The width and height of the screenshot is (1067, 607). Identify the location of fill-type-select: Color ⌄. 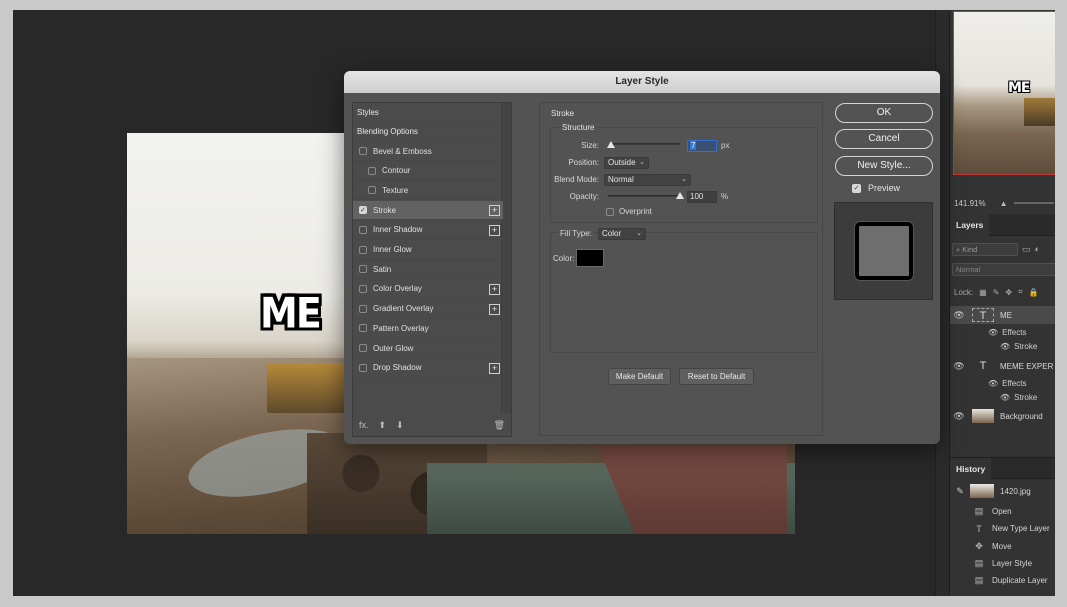
(622, 234).